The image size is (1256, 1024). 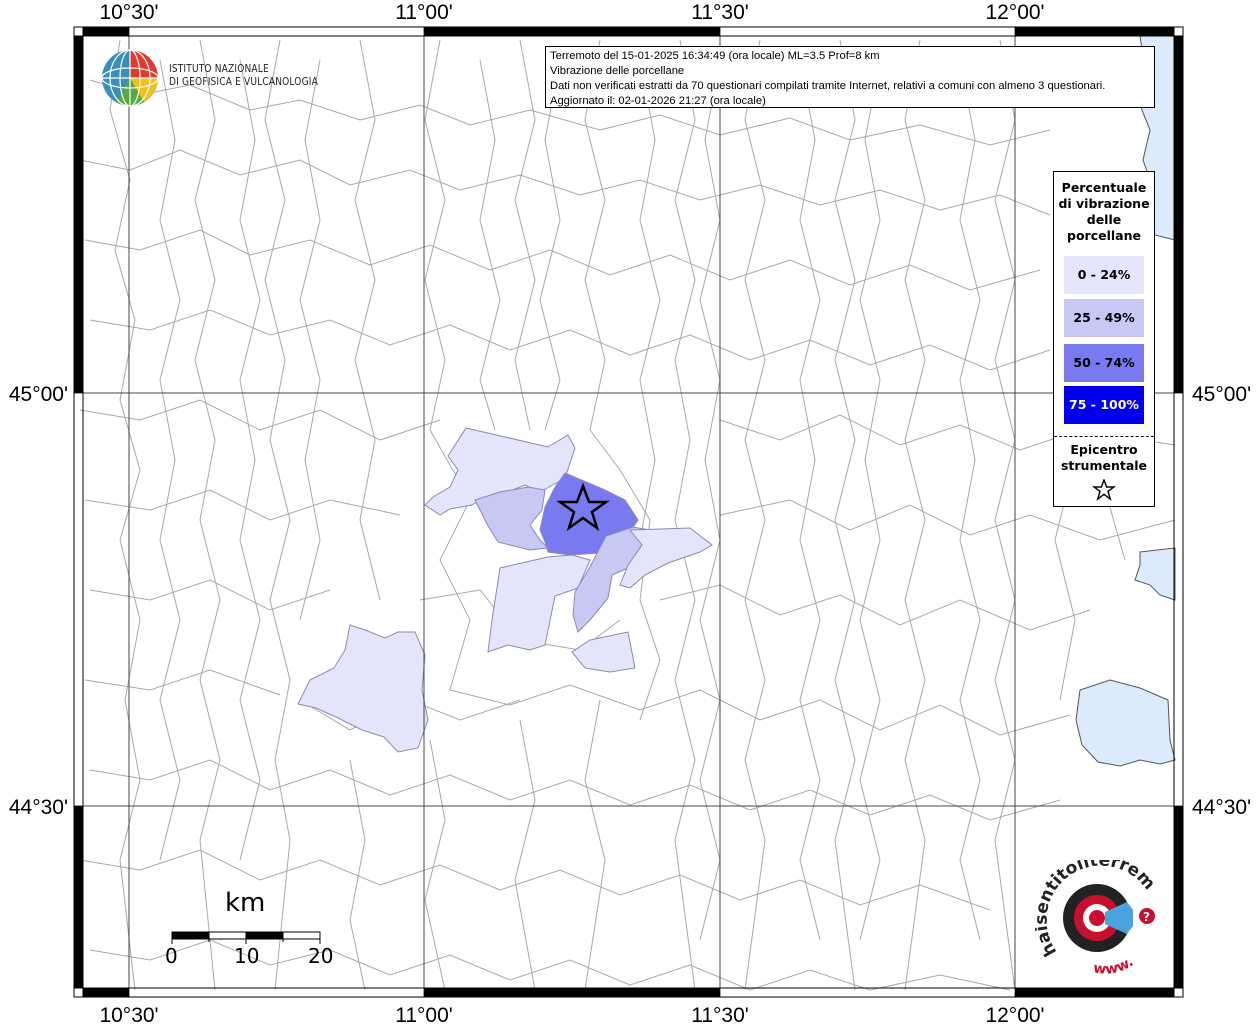 I want to click on lat-label-right-1: 45°00', so click(x=1221, y=394).